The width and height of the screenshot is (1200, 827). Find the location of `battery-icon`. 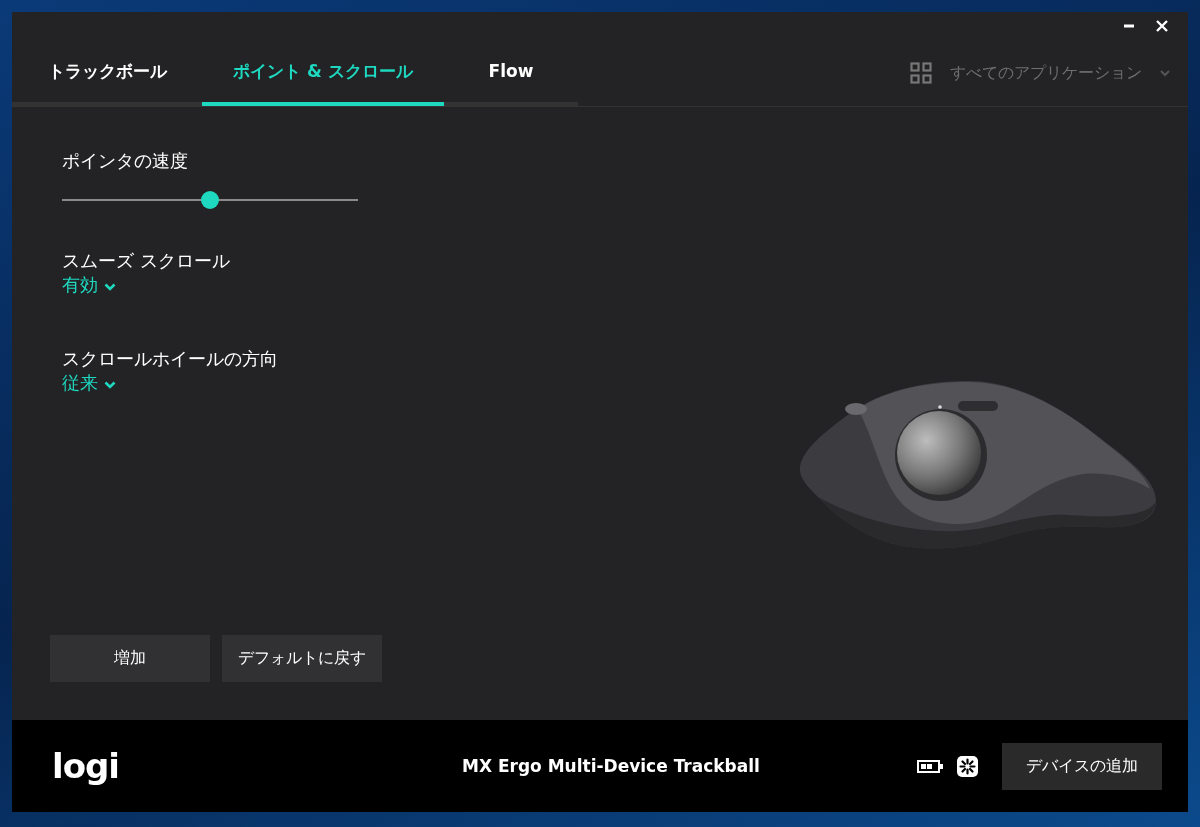

battery-icon is located at coordinates (930, 766).